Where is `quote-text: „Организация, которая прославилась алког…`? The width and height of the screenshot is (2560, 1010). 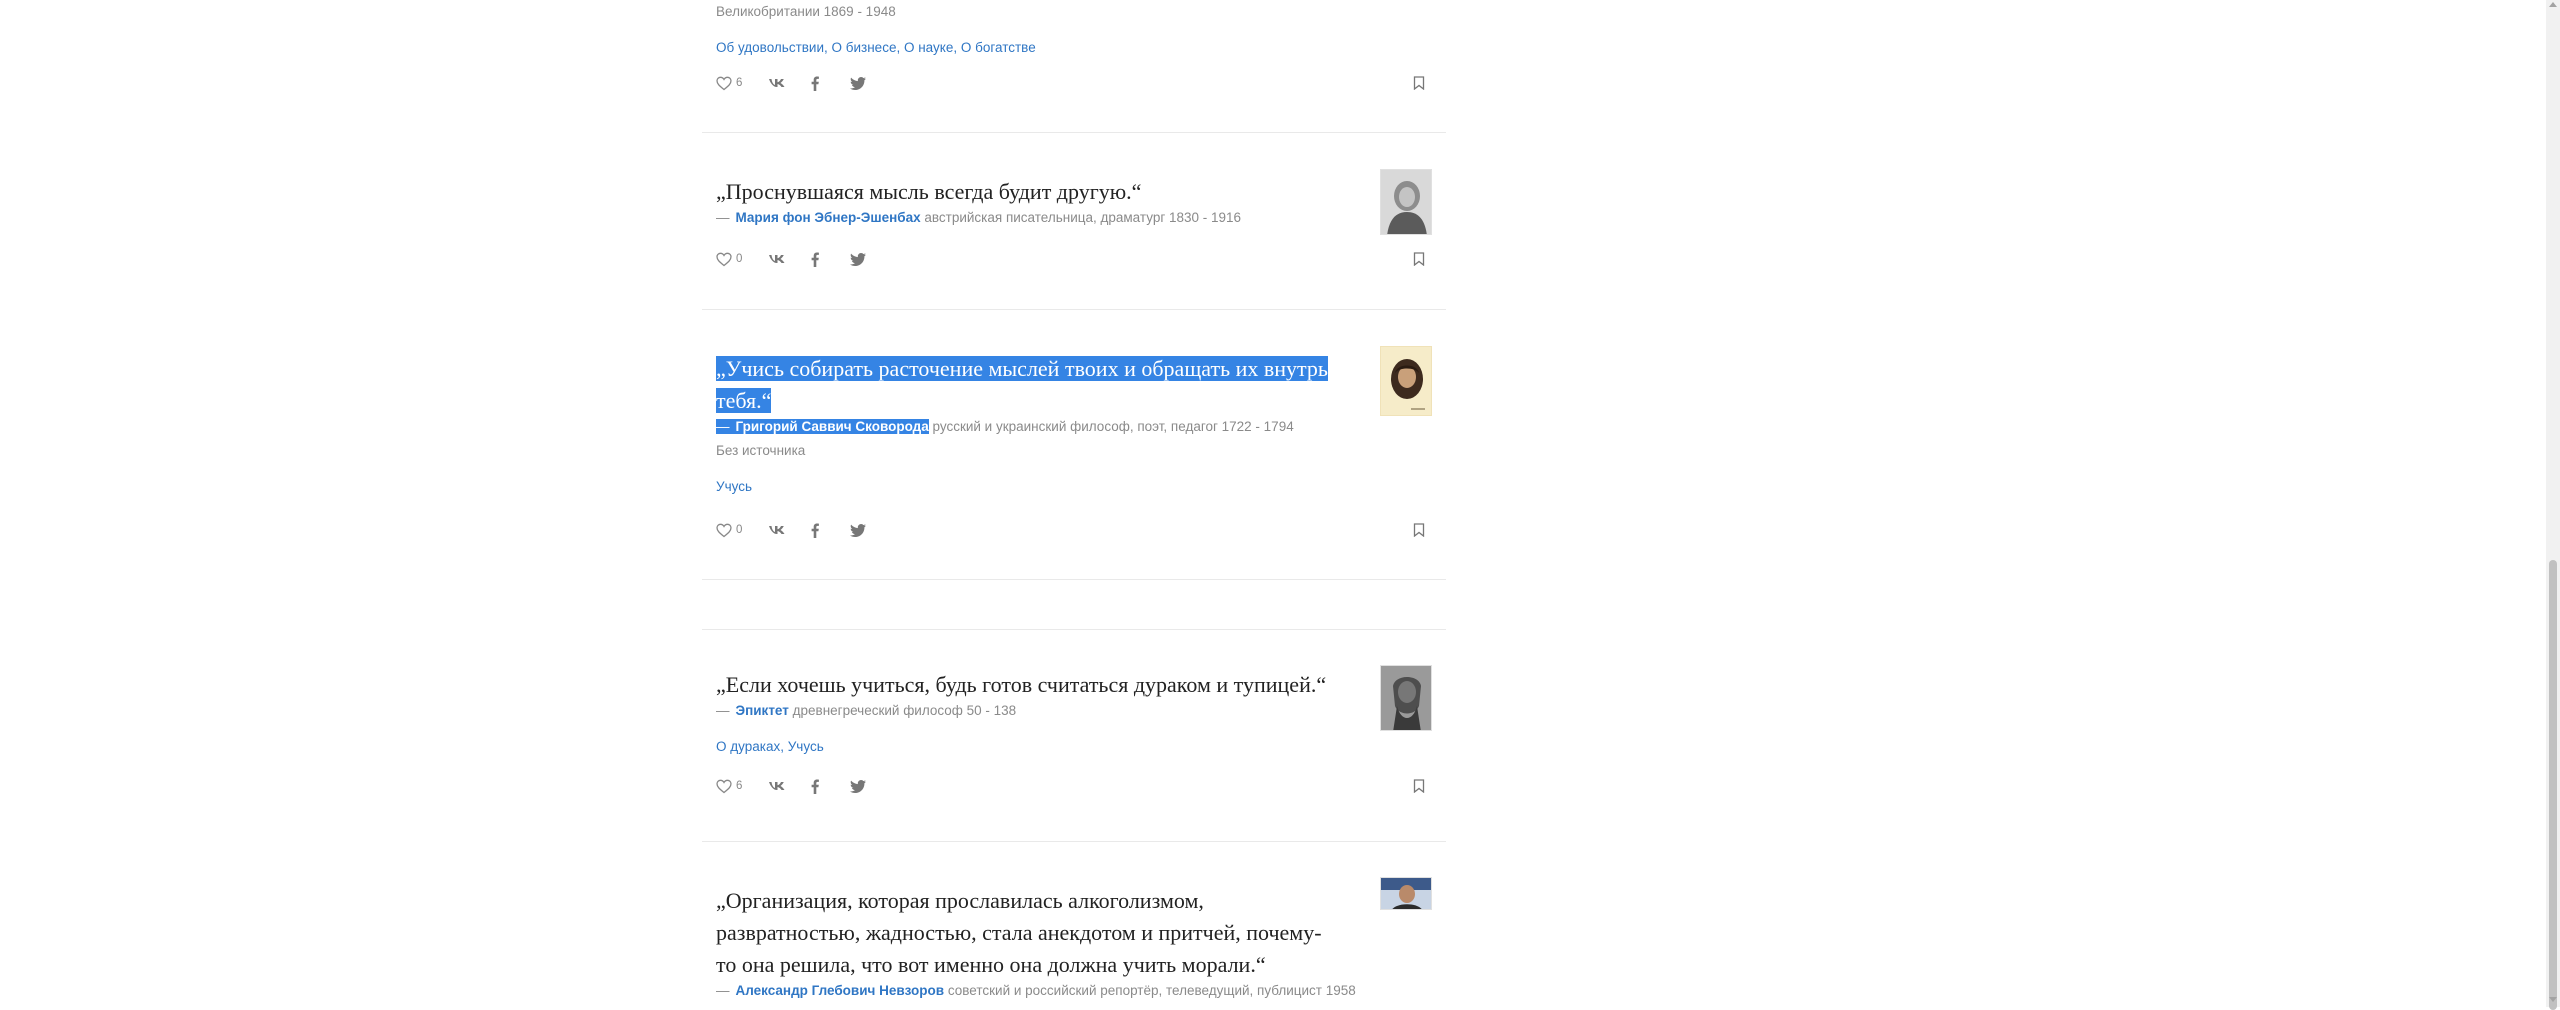 quote-text: „Организация, которая прославилась алког… is located at coordinates (1036, 933).